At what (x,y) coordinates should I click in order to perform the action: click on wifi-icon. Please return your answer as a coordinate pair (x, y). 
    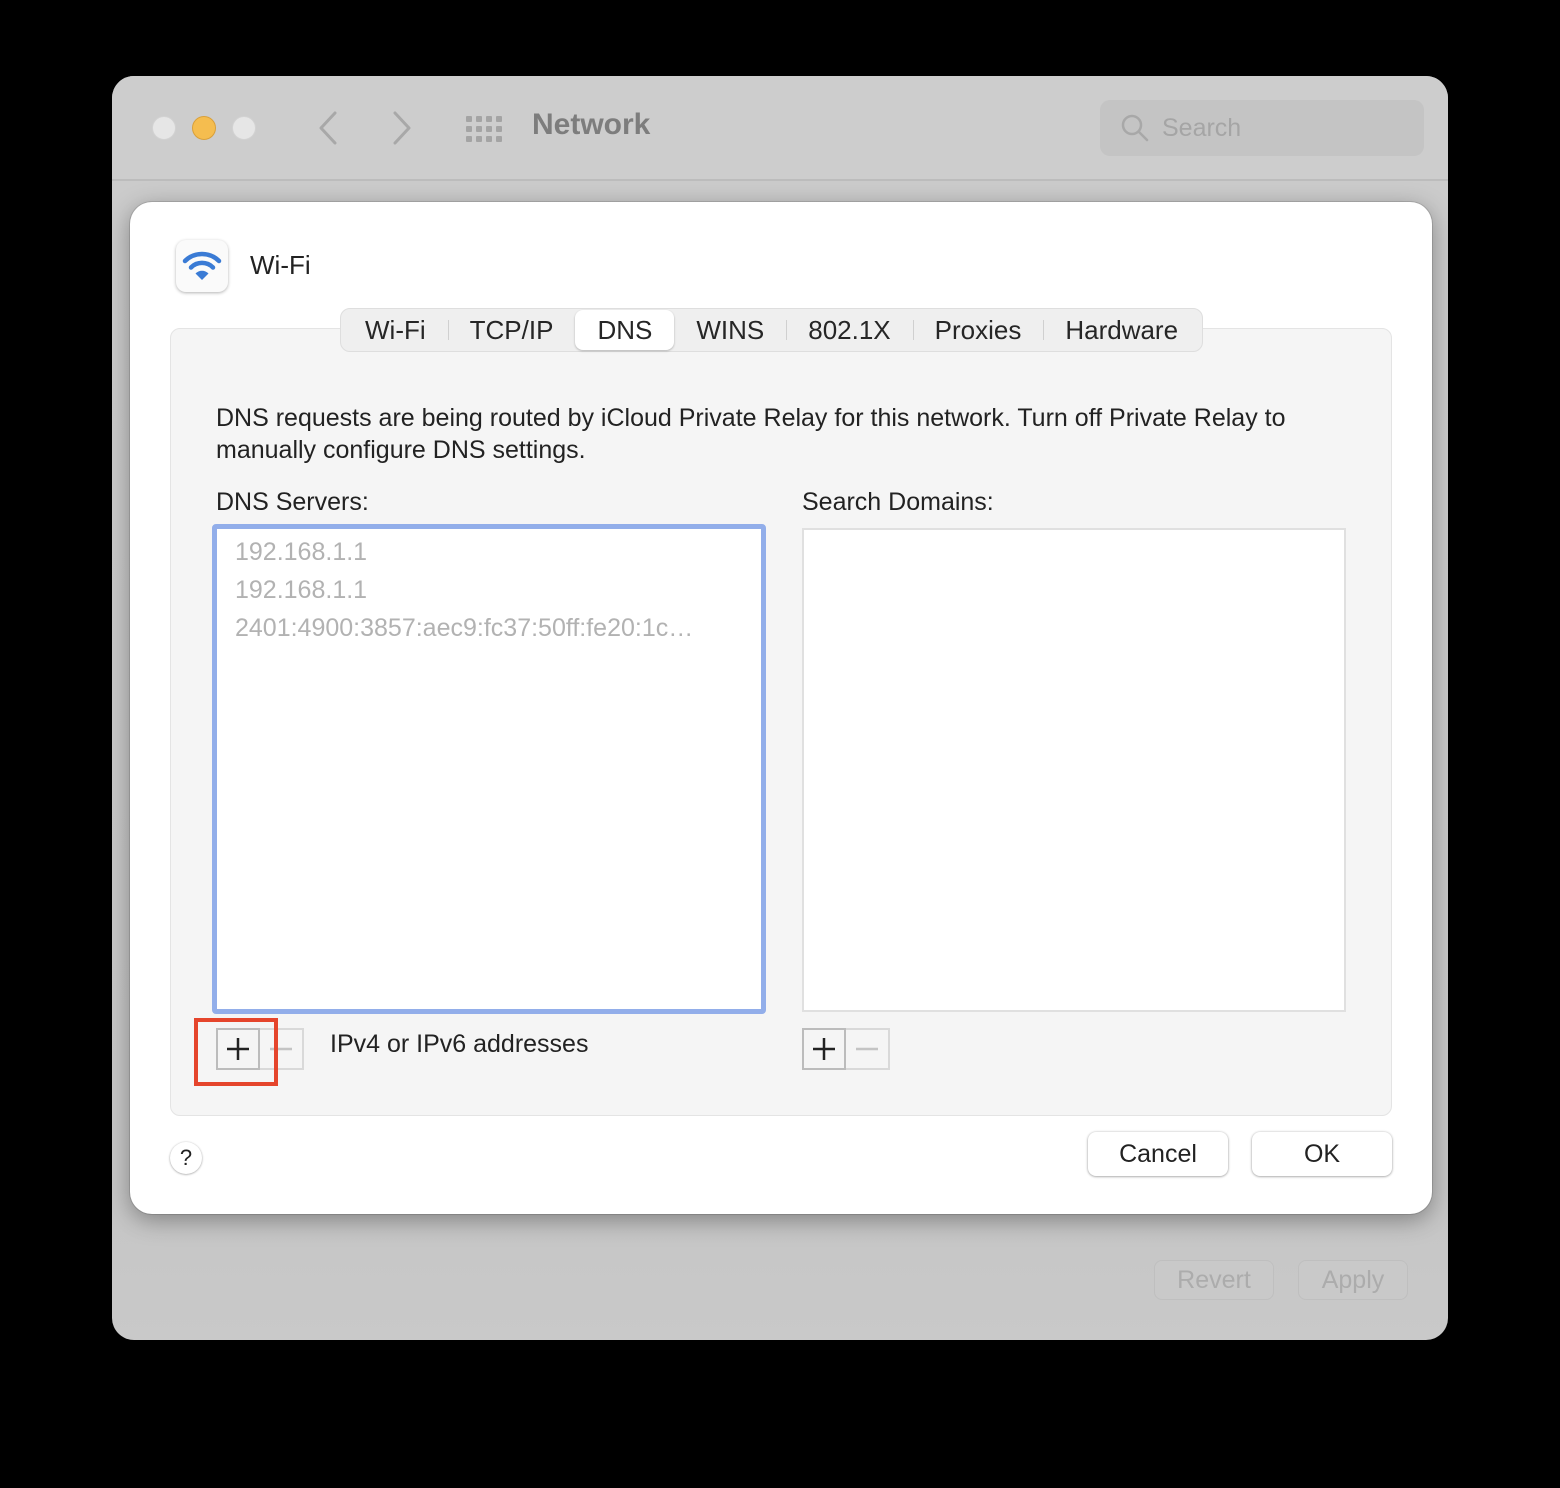
    Looking at the image, I should click on (202, 265).